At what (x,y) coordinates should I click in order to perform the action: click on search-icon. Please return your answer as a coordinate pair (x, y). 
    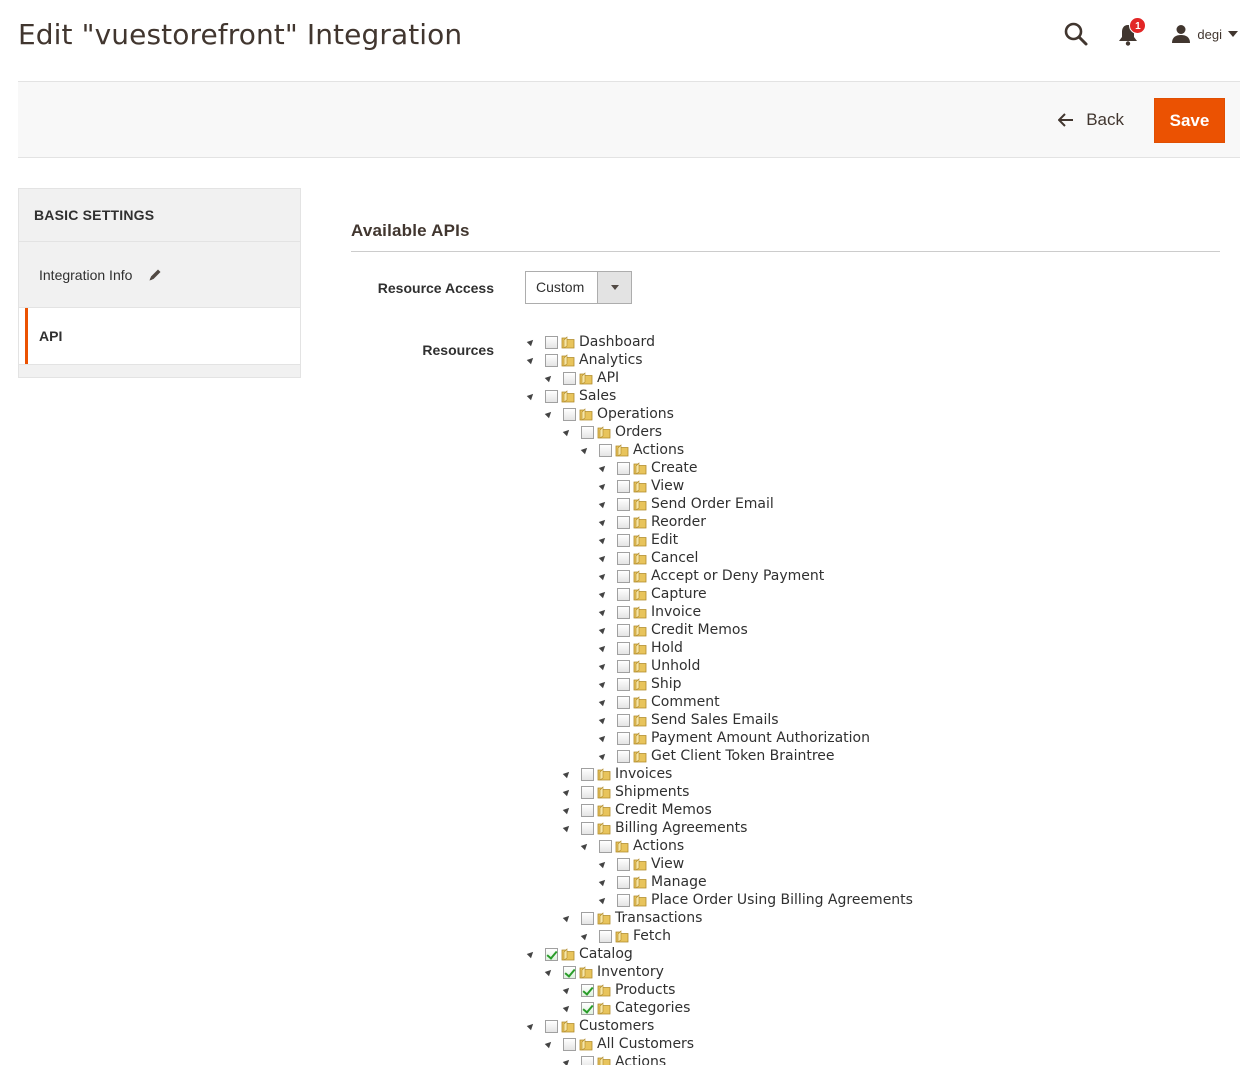
    Looking at the image, I should click on (1076, 34).